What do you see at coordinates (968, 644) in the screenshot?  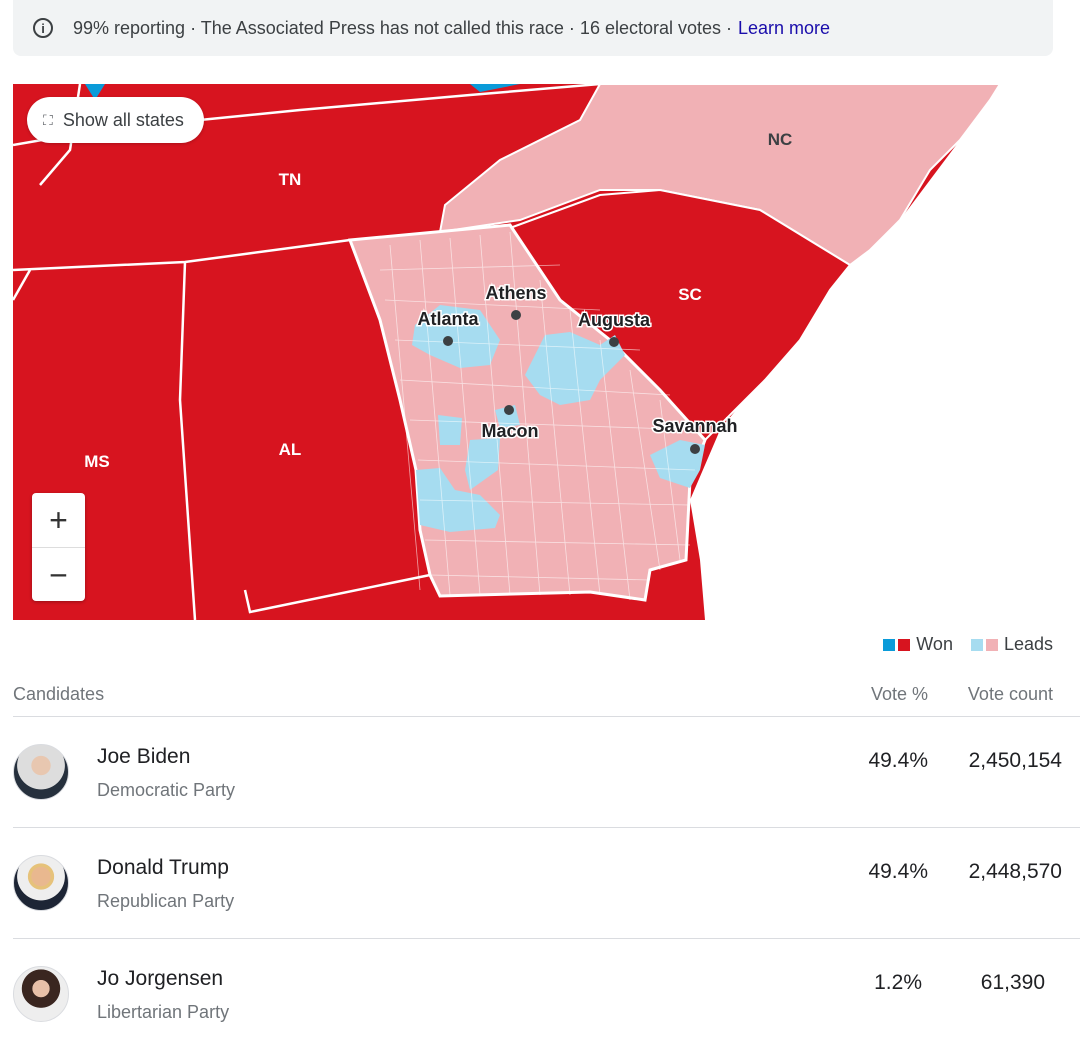 I see `map-legend: Won Leads` at bounding box center [968, 644].